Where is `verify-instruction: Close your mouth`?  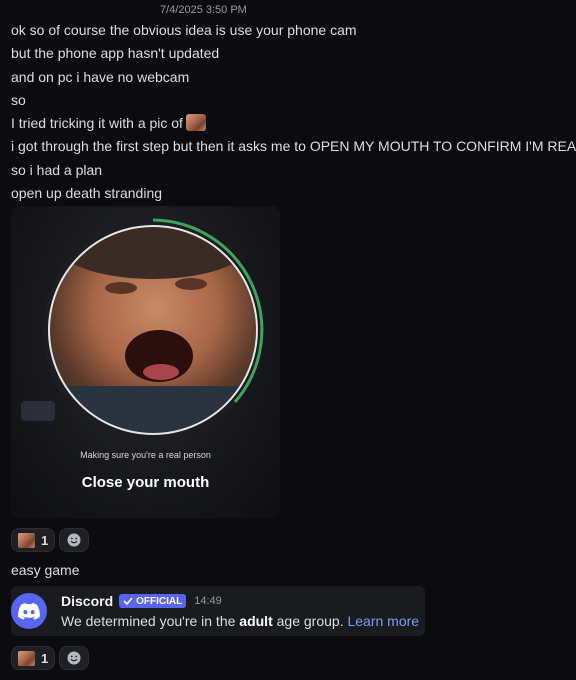
verify-instruction: Close your mouth is located at coordinates (145, 482).